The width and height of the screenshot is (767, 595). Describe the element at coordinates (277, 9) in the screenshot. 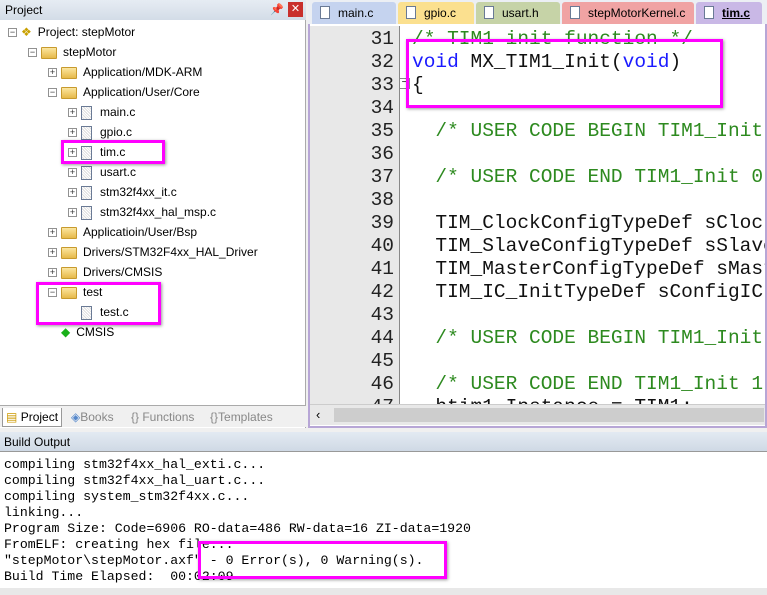

I see `pin-icon: 📌` at that location.